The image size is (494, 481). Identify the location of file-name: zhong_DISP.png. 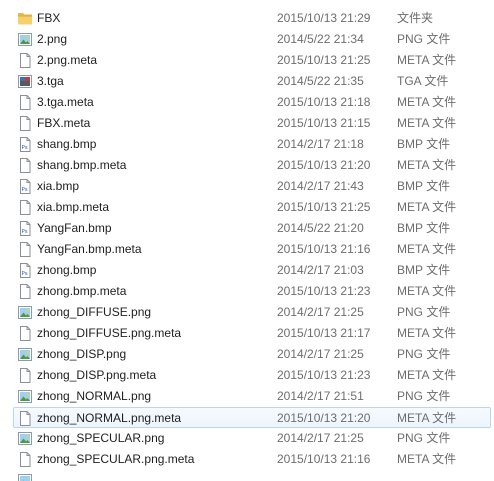
(81, 354).